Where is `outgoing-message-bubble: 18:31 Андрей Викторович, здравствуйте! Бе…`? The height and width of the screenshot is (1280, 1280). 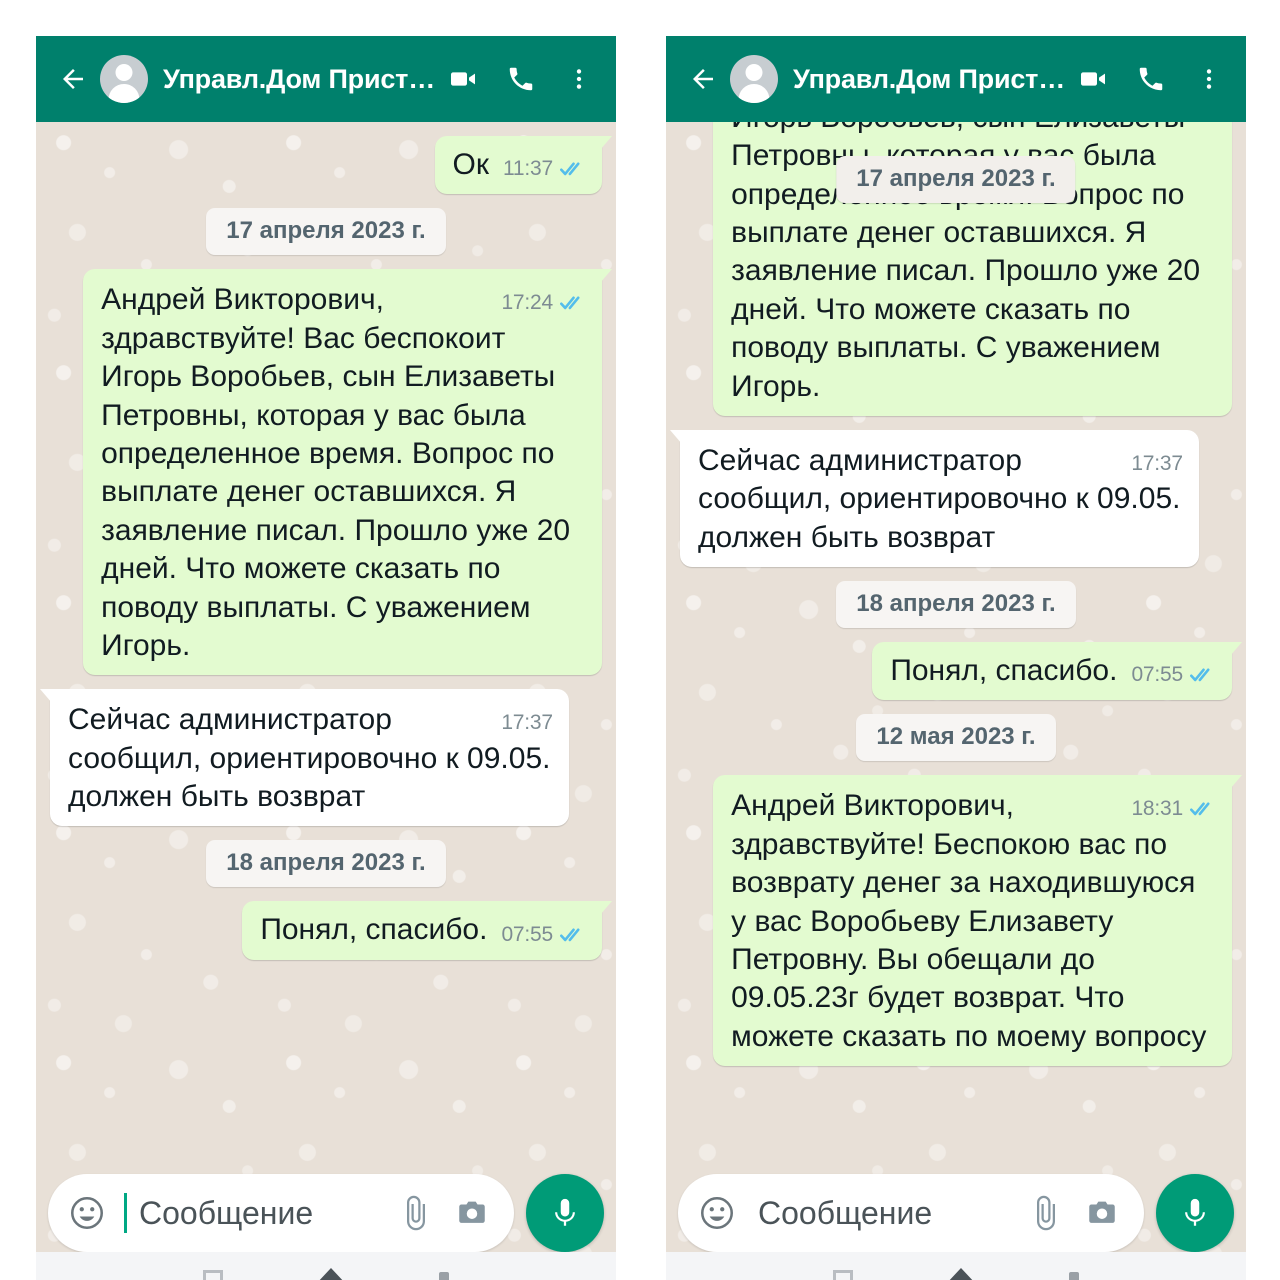
outgoing-message-bubble: 18:31 Андрей Викторович, здравствуйте! Бе… is located at coordinates (977, 921).